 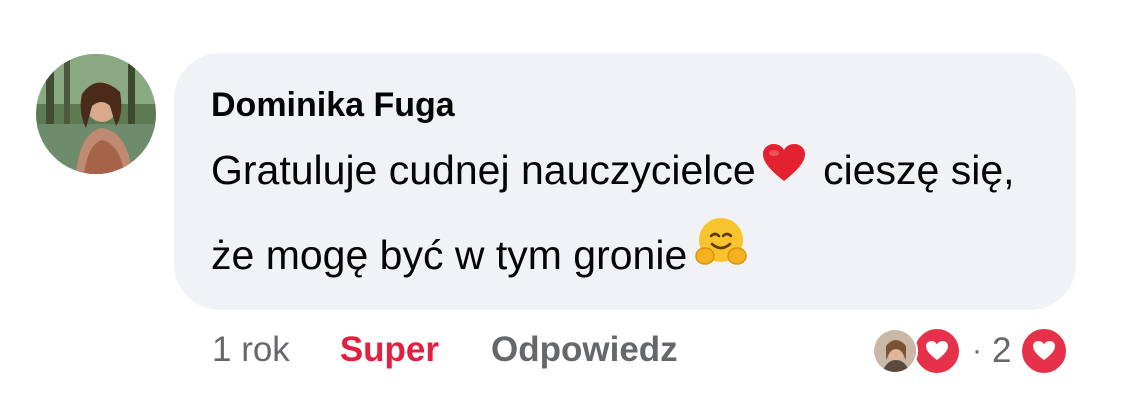 I want to click on reaction-count: 2, so click(x=1002, y=350).